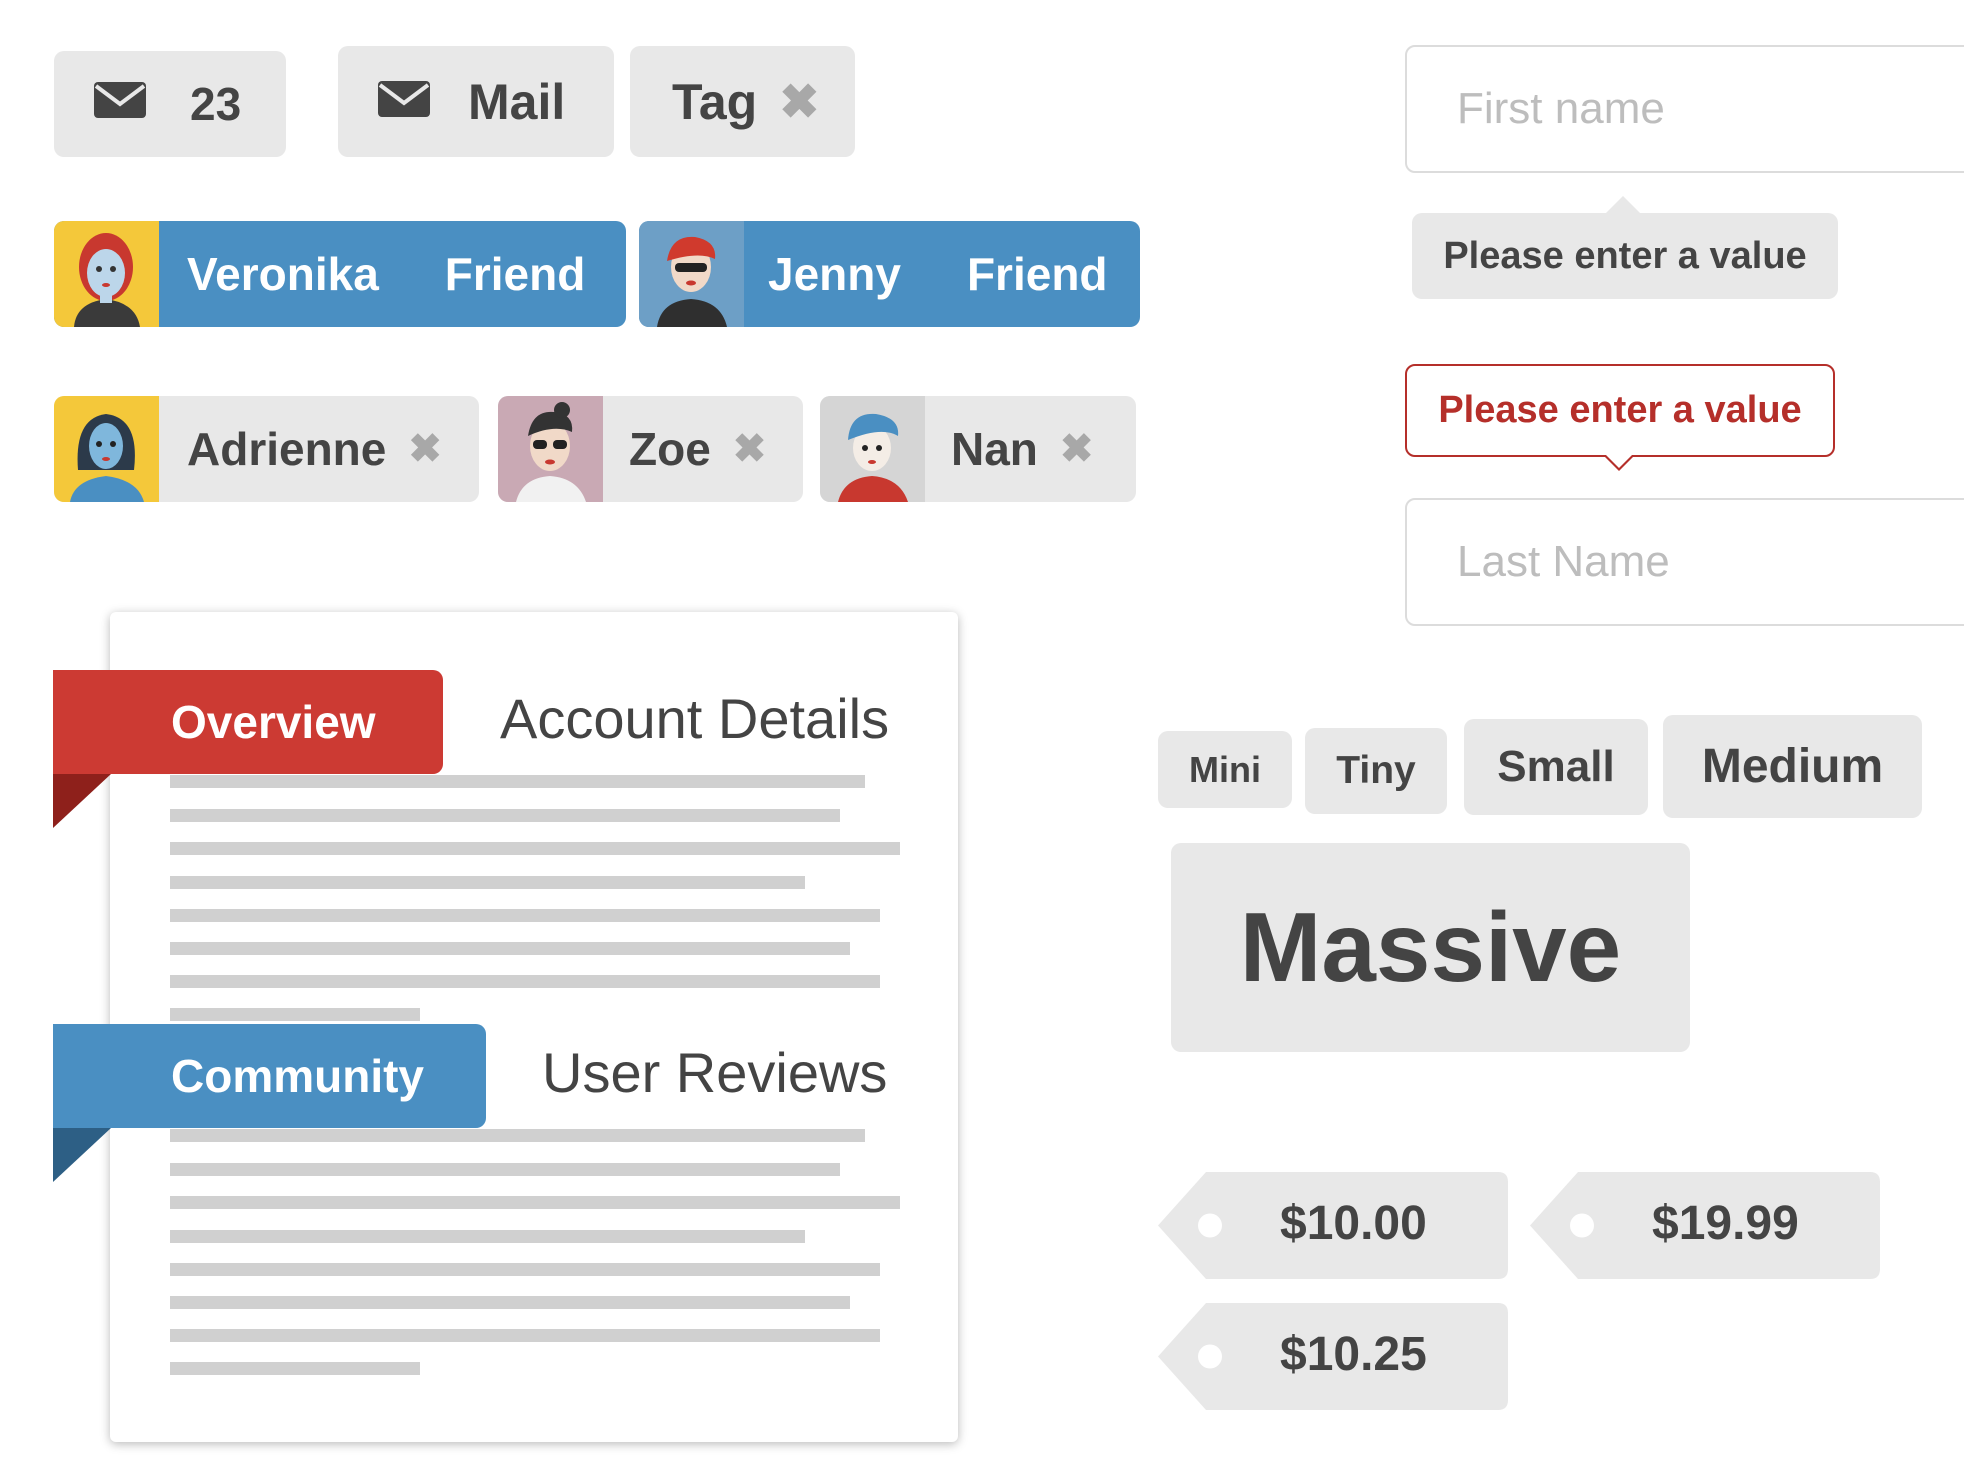  I want to click on size-label-small: Small, so click(1556, 767).